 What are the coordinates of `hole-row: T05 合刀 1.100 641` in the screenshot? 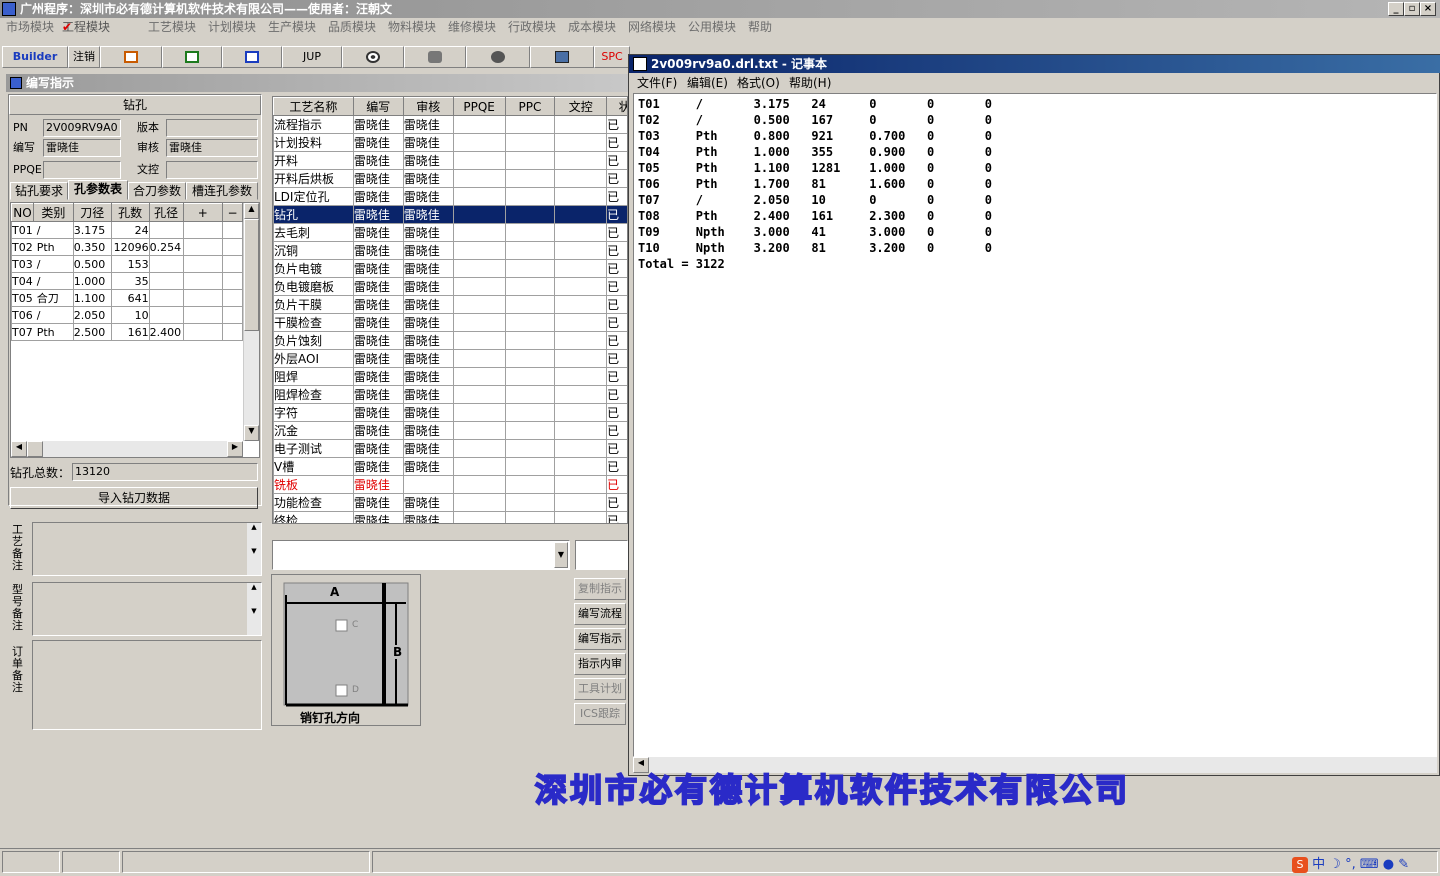 It's located at (127, 298).